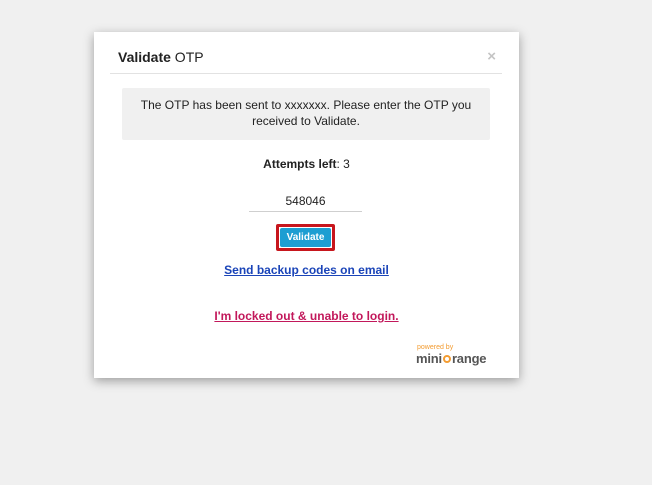 The image size is (652, 485). Describe the element at coordinates (469, 358) in the screenshot. I see `brand-suffix: range` at that location.